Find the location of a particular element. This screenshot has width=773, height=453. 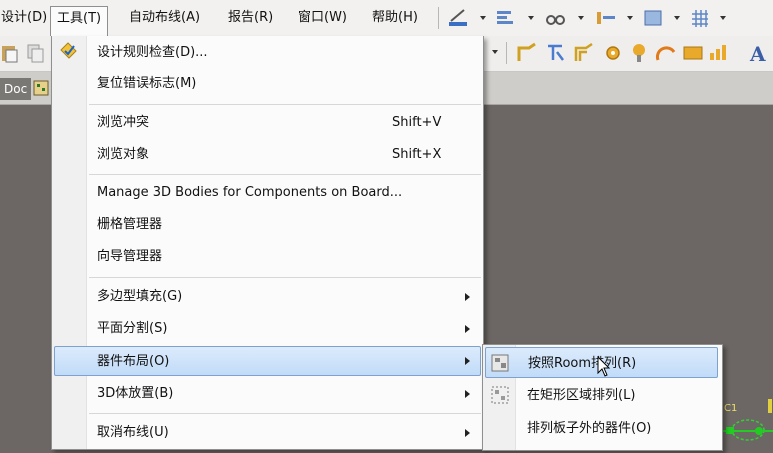

differential-route-icon is located at coordinates (556, 53).